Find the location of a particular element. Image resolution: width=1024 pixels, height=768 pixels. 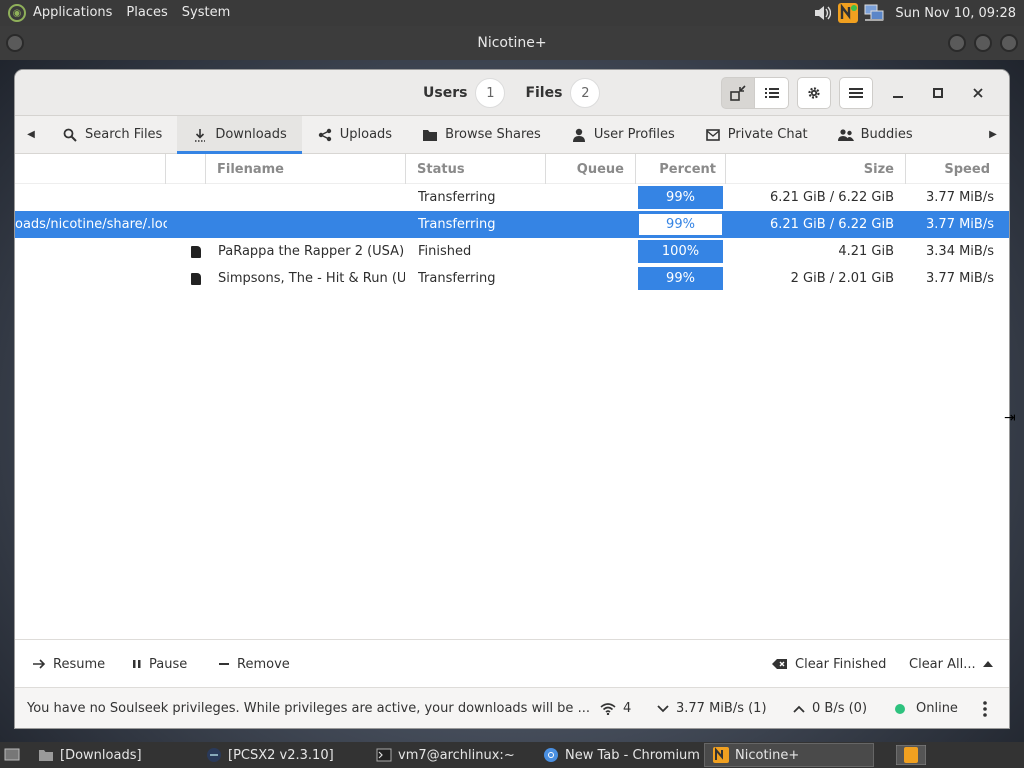

collapse-view-button is located at coordinates (738, 93).